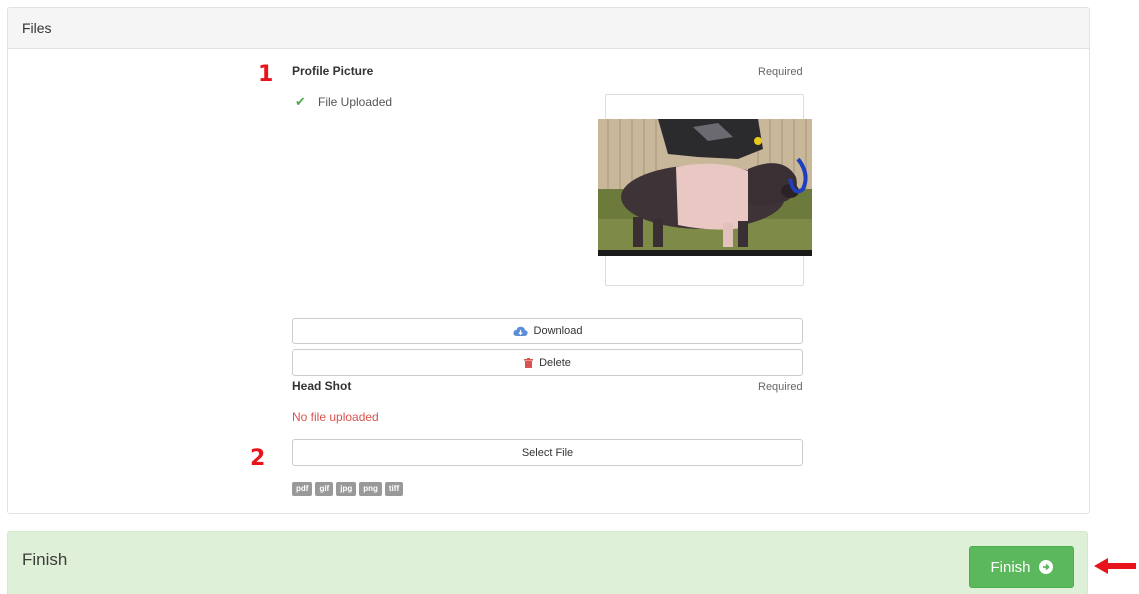  Describe the element at coordinates (548, 28) in the screenshot. I see `files-panel-heading: Files` at that location.